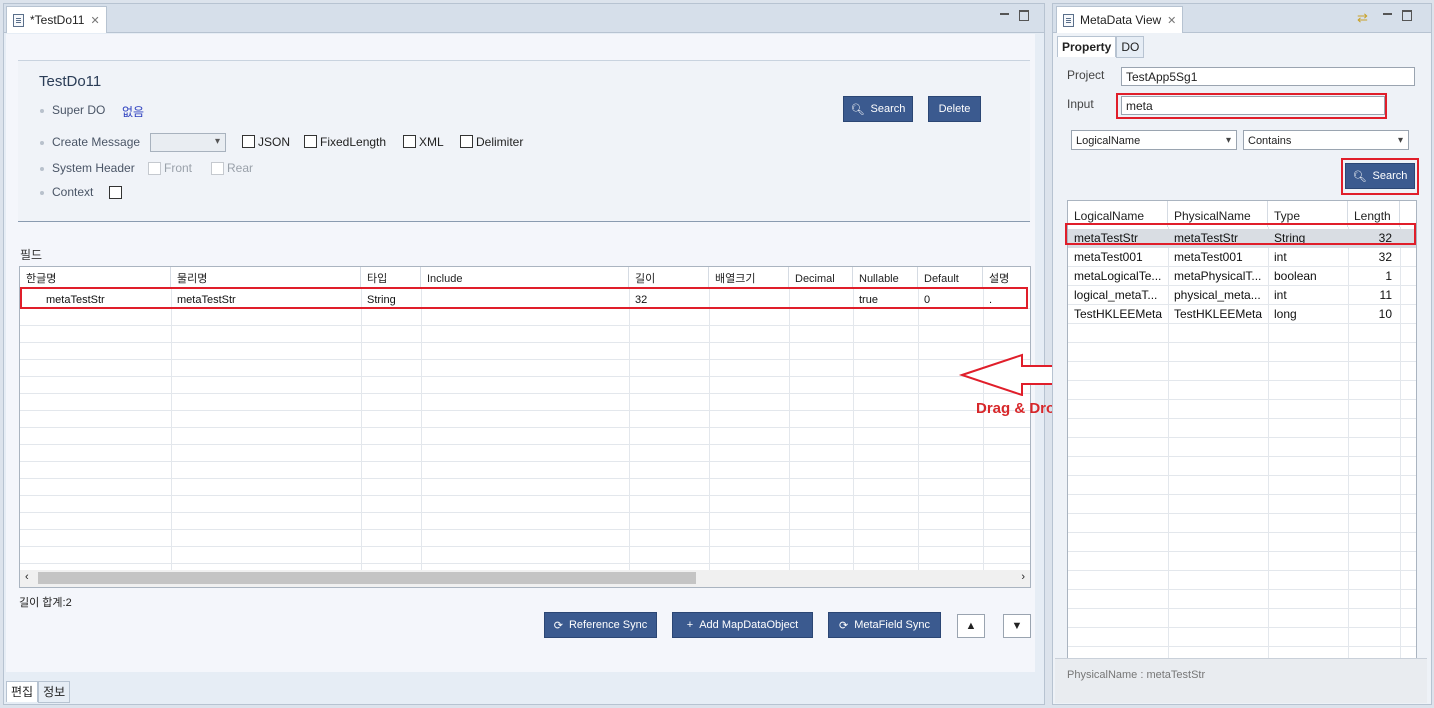 This screenshot has height=708, width=1434. I want to click on filter-field-select: LogicalName ▾, so click(1154, 140).